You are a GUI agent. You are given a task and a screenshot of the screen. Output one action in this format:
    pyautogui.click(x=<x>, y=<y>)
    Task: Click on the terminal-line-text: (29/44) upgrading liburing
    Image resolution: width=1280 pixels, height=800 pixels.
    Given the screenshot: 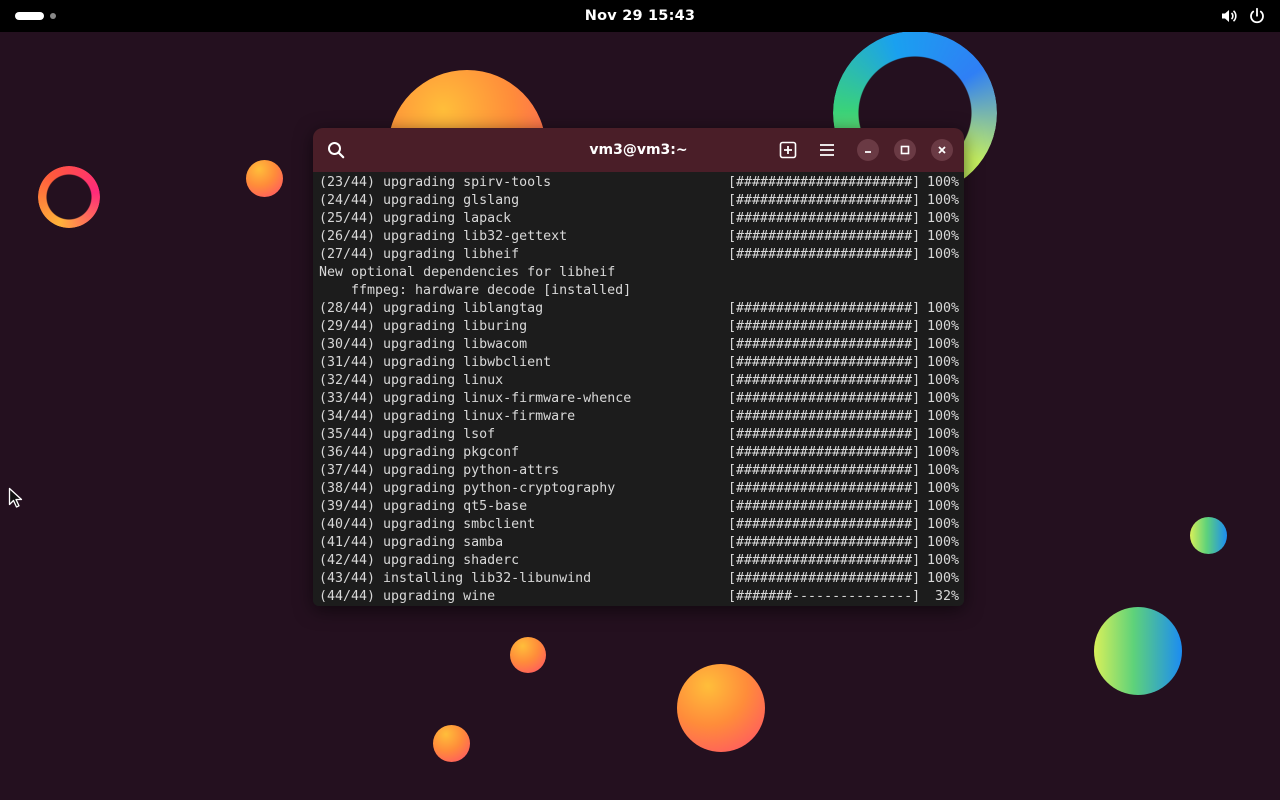 What is the action you would take?
    pyautogui.click(x=423, y=326)
    